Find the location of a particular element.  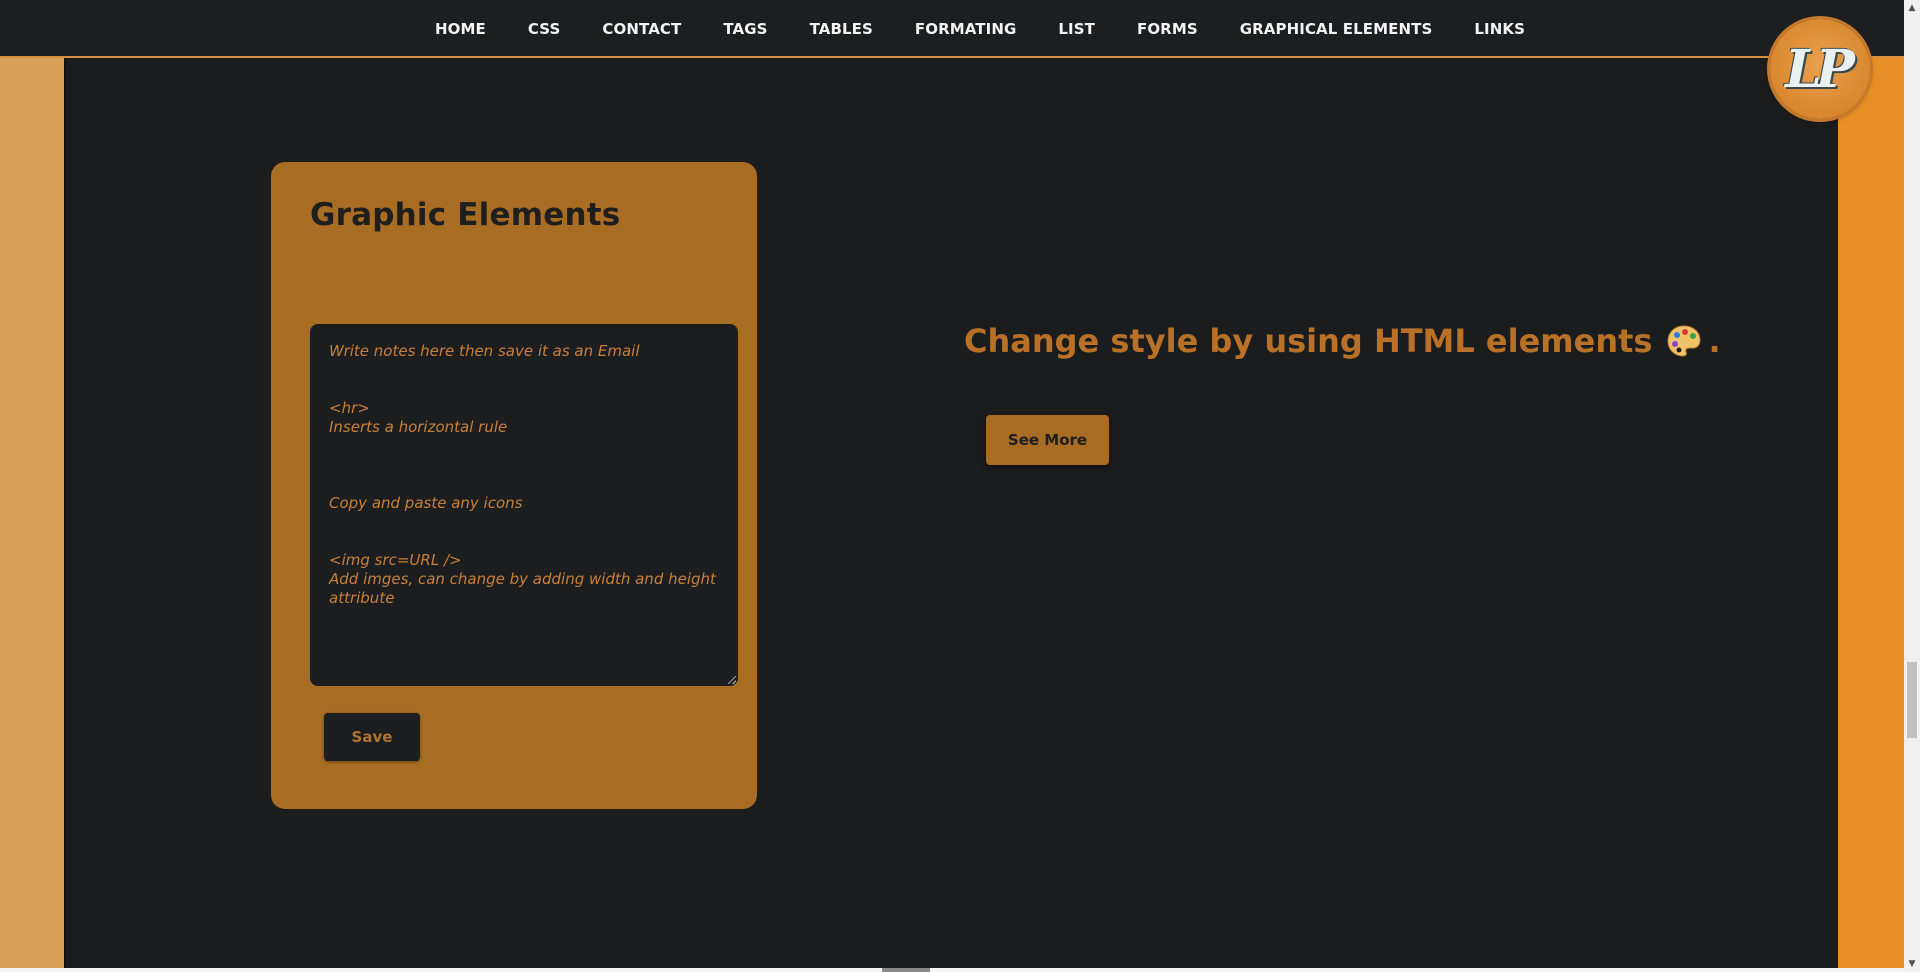

logo-text: LP is located at coordinates (1820, 69).